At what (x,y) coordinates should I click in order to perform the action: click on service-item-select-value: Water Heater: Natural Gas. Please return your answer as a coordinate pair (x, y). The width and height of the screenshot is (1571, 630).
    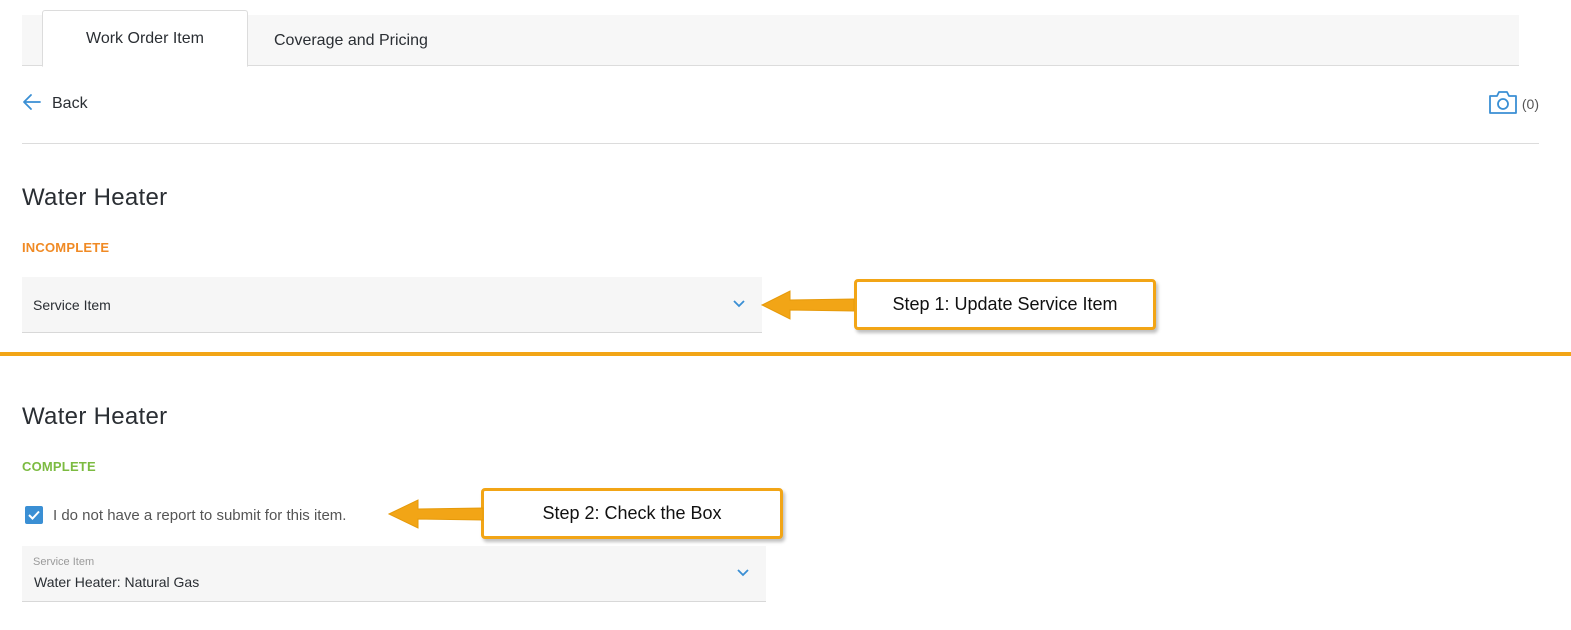
    Looking at the image, I should click on (117, 582).